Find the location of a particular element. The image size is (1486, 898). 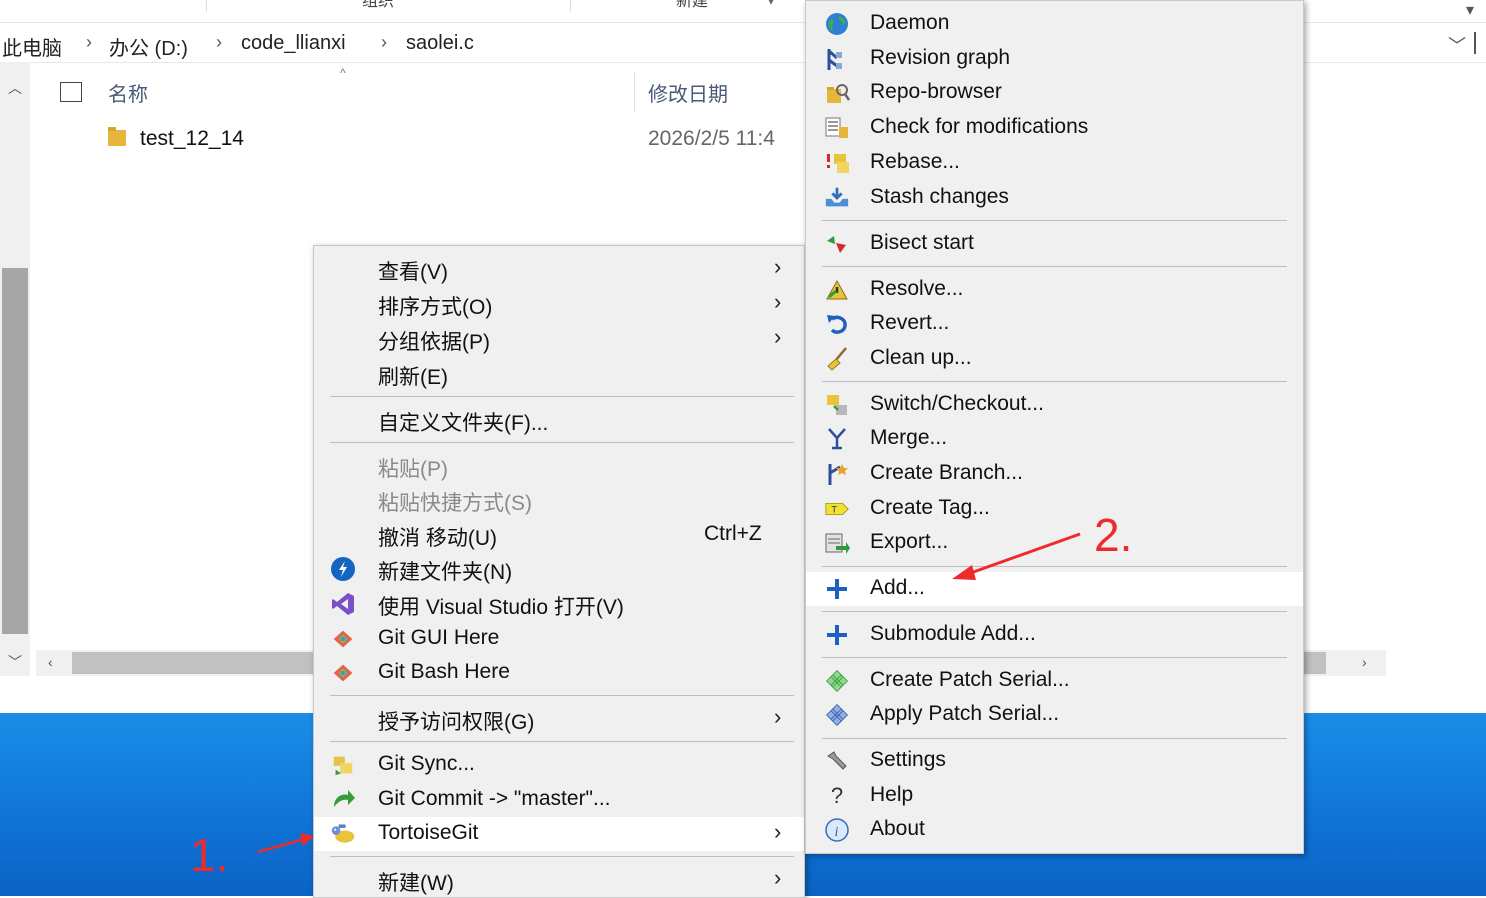

menu-item-sort-by: 排序方式(O) › is located at coordinates (559, 304).